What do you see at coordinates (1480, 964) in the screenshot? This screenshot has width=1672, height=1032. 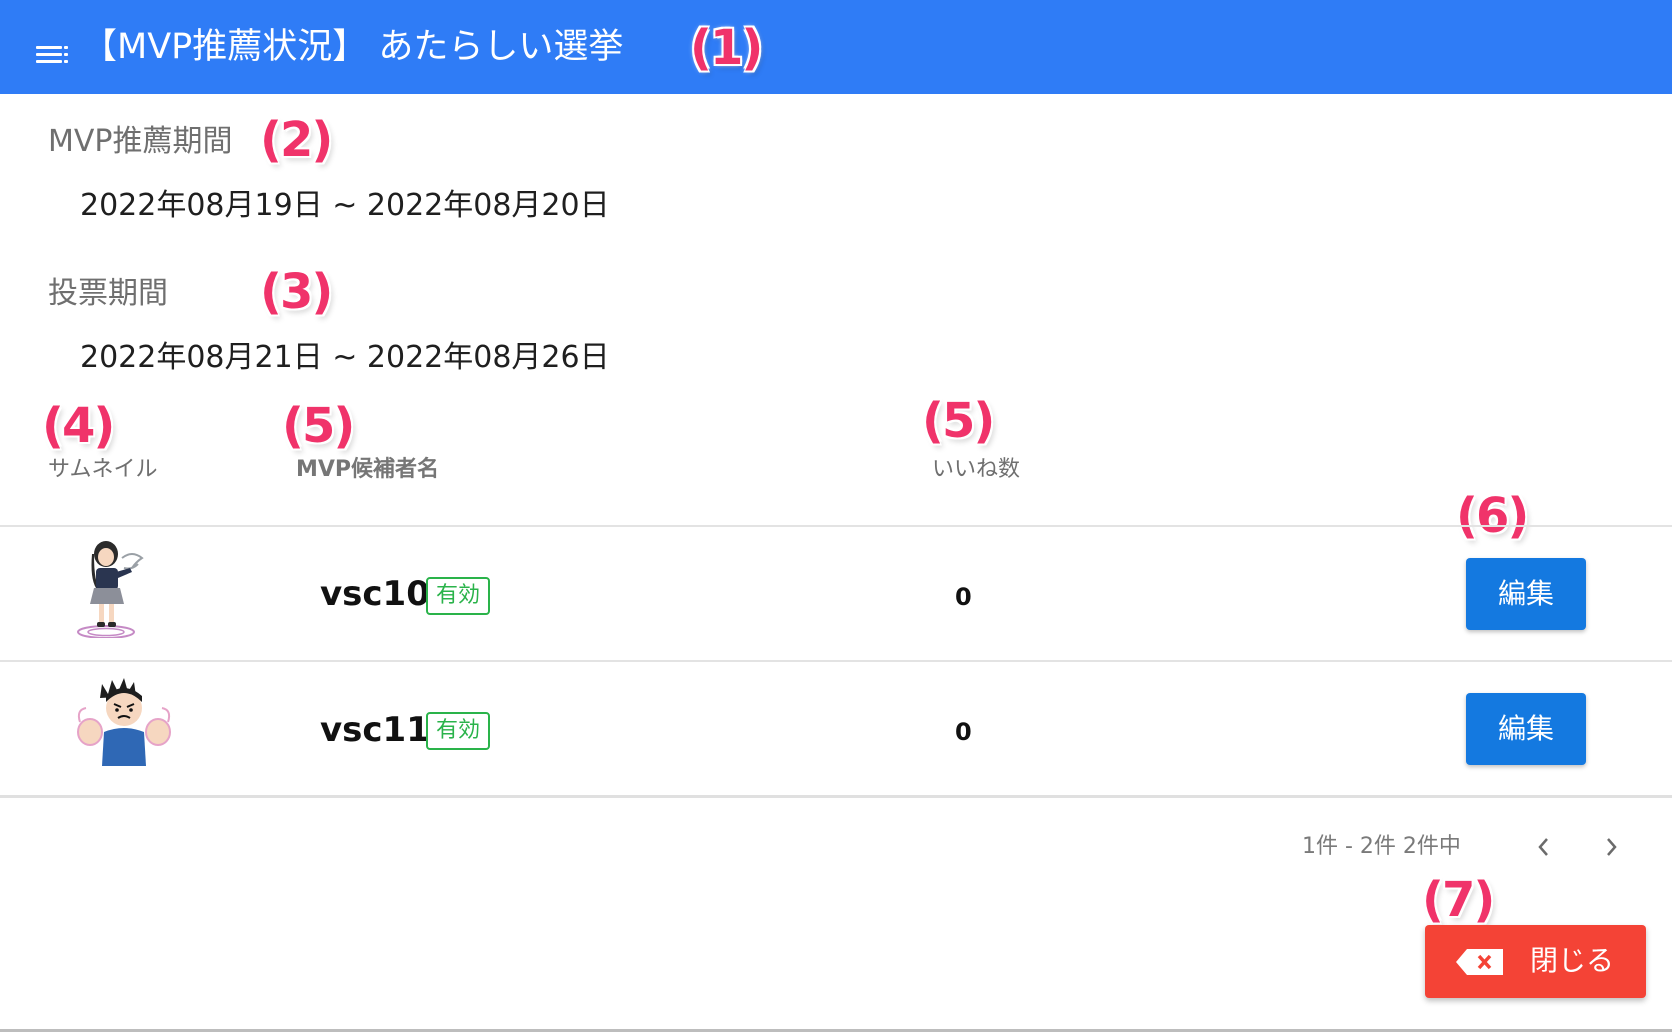 I see `backspace-icon` at bounding box center [1480, 964].